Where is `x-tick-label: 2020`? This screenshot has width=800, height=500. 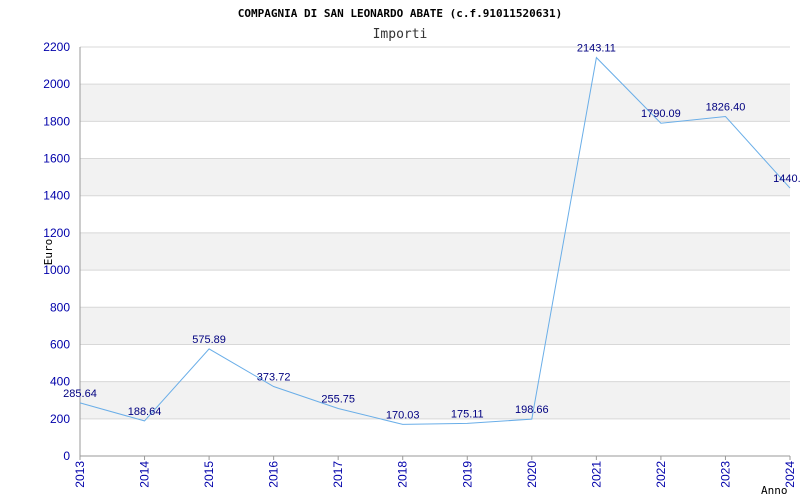
x-tick-label: 2020 is located at coordinates (532, 474).